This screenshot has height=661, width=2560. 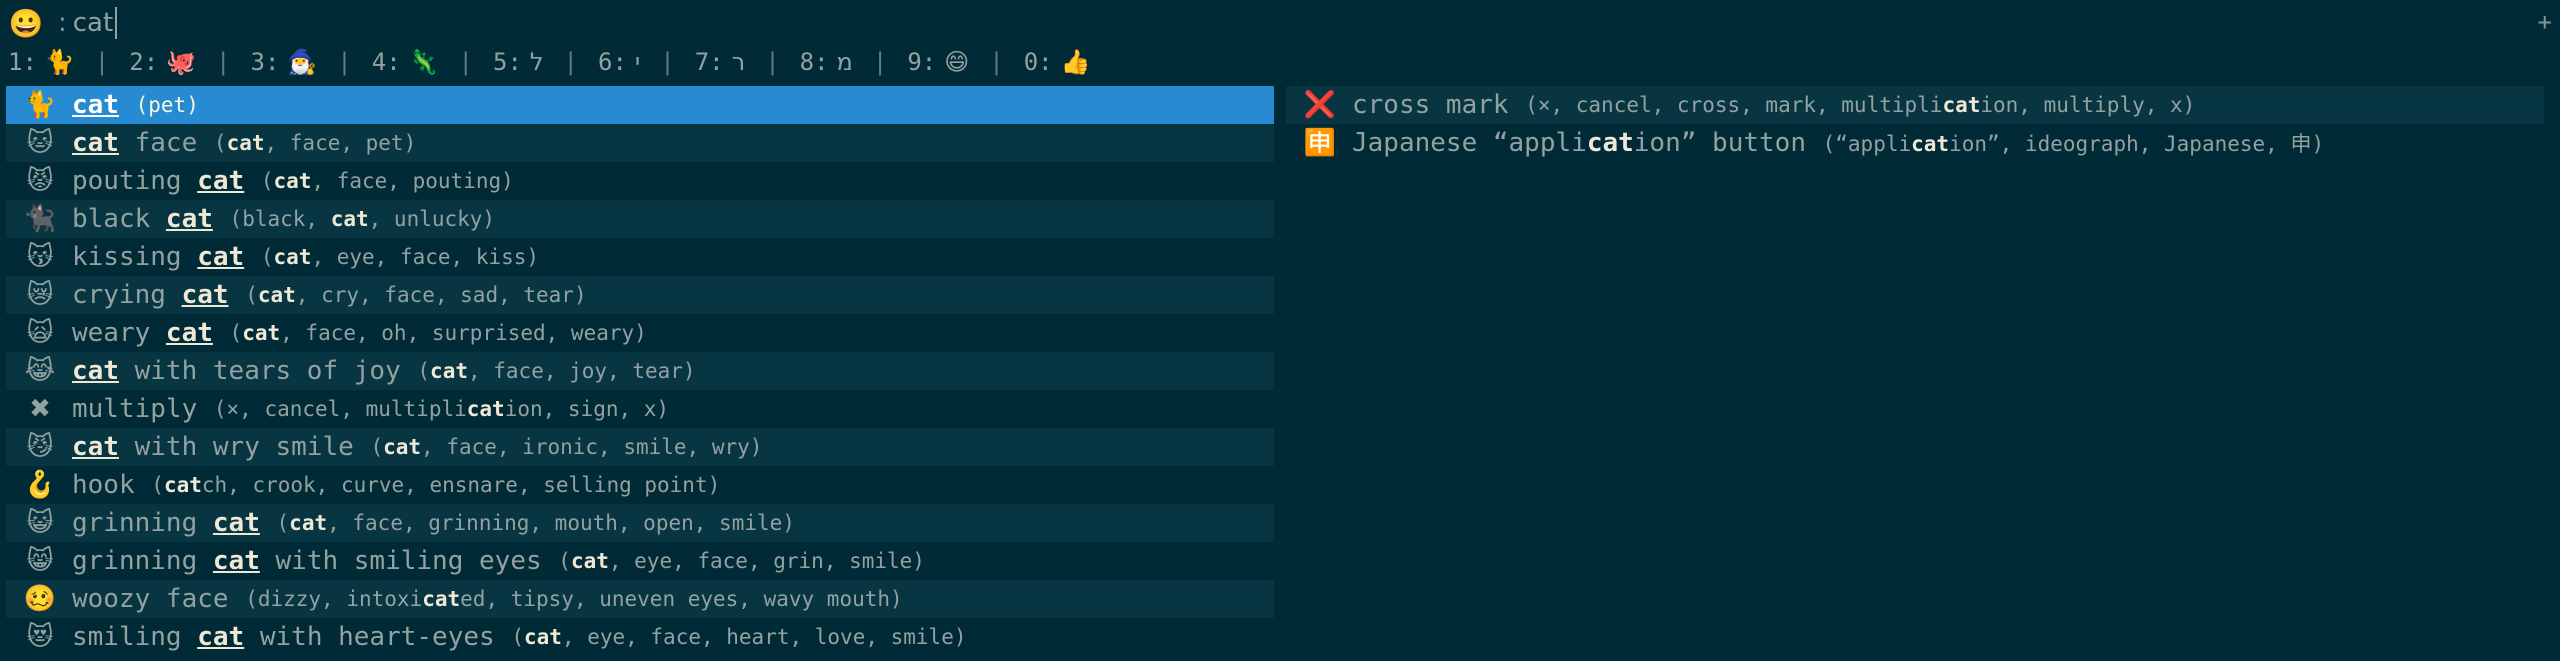 What do you see at coordinates (1038, 62) in the screenshot?
I see `recent-key: 0:` at bounding box center [1038, 62].